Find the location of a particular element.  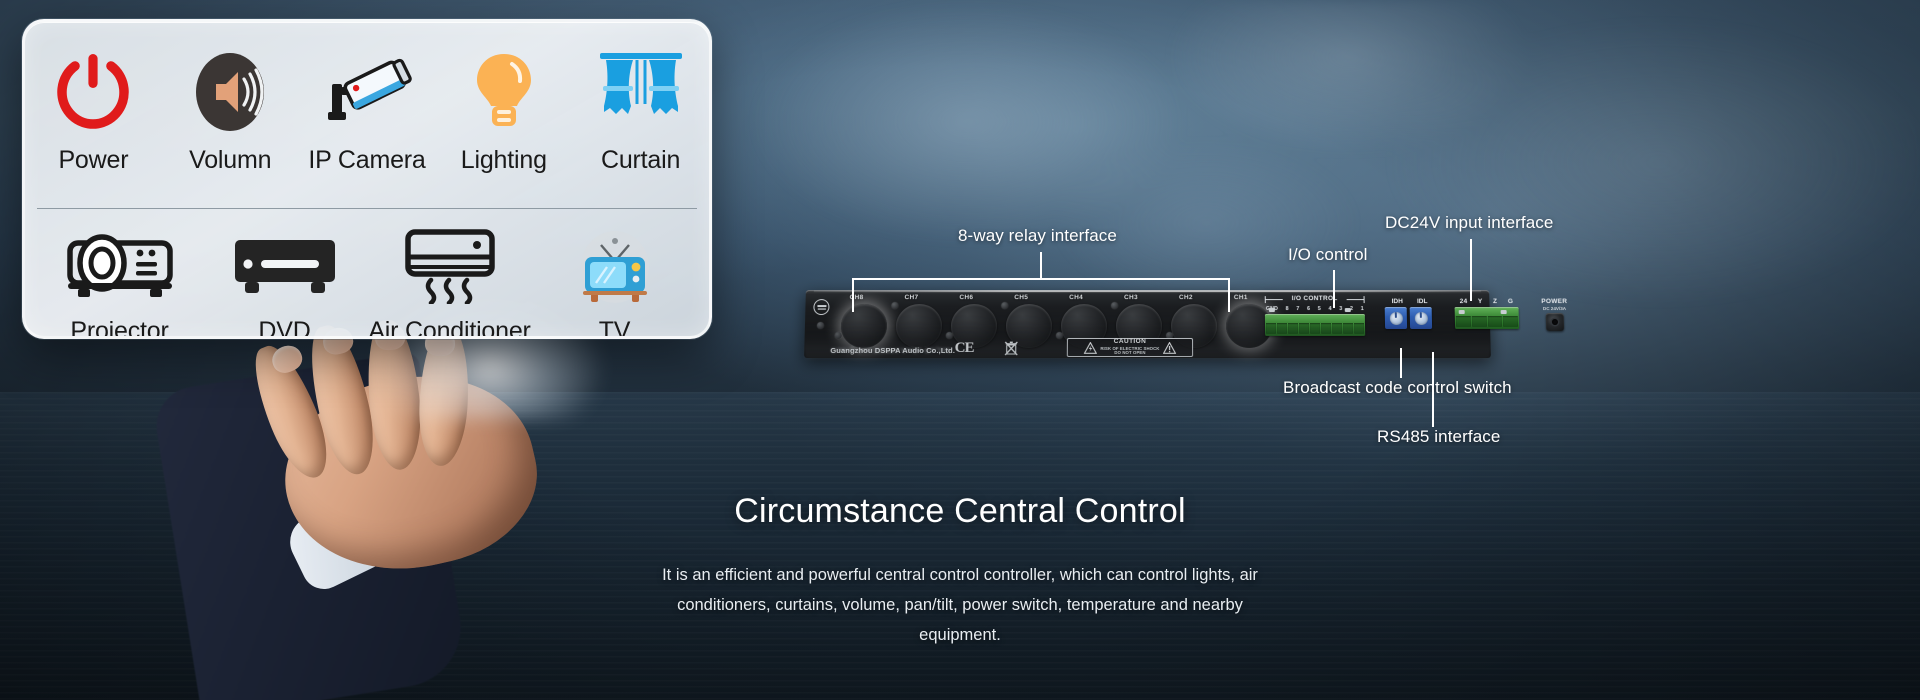

terminal-screw is located at coordinates (1503, 312).